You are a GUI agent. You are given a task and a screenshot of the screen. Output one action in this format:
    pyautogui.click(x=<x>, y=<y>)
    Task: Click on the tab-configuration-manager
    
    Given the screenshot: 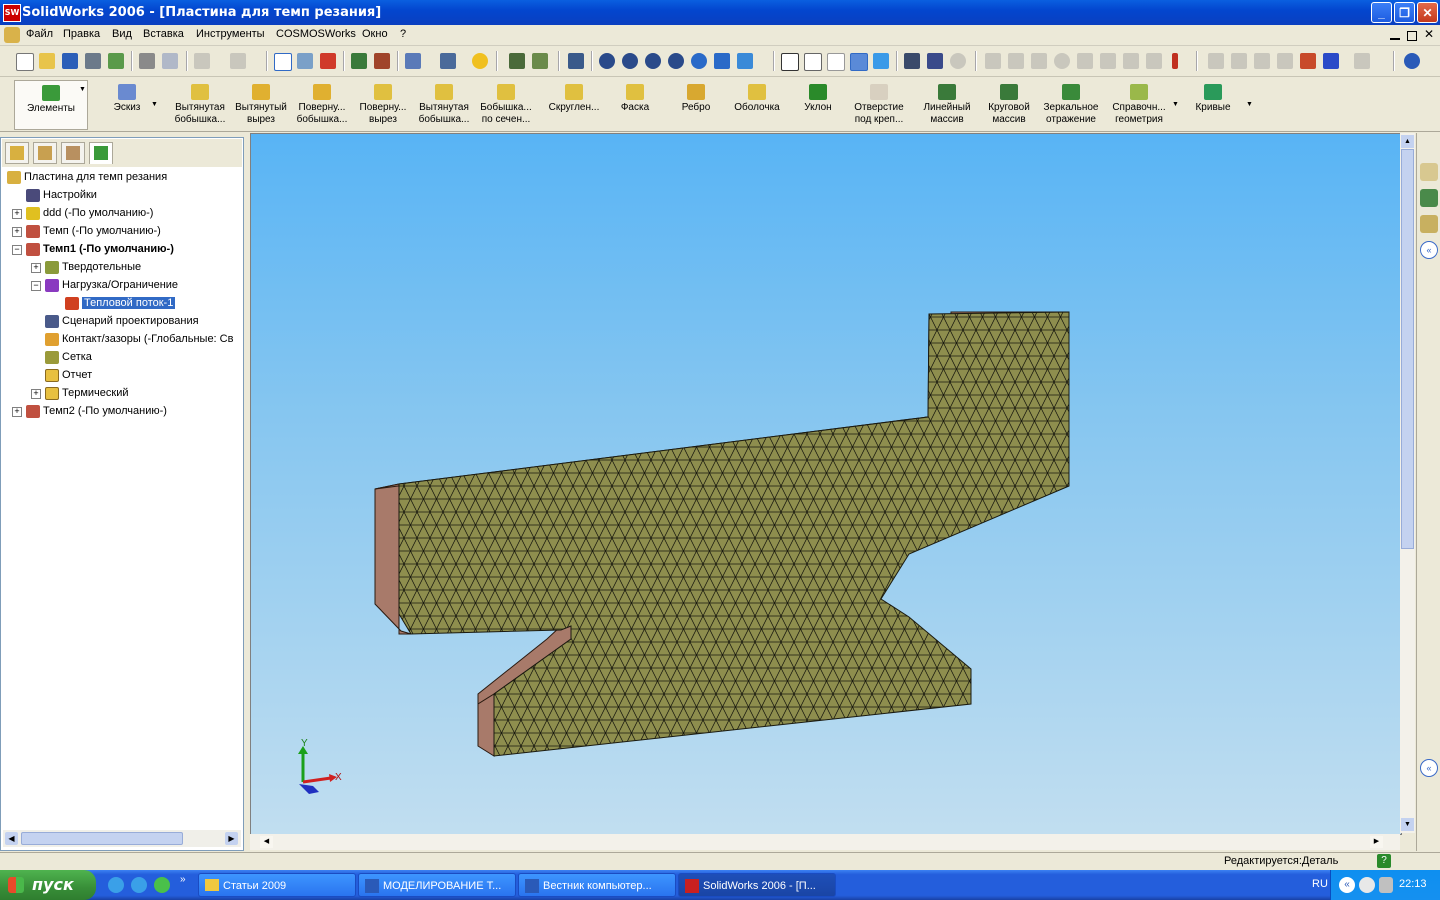 What is the action you would take?
    pyautogui.click(x=73, y=153)
    